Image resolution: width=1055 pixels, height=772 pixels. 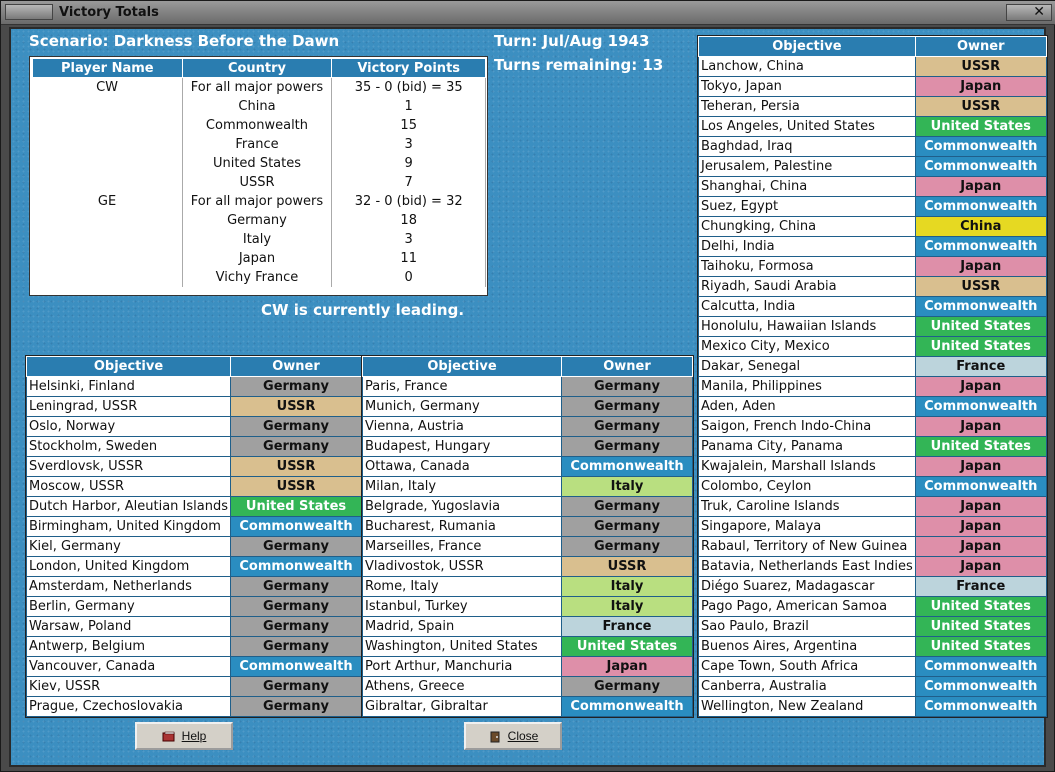 What do you see at coordinates (528, 13) in the screenshot?
I see `title-bar: Victory Totals ✕` at bounding box center [528, 13].